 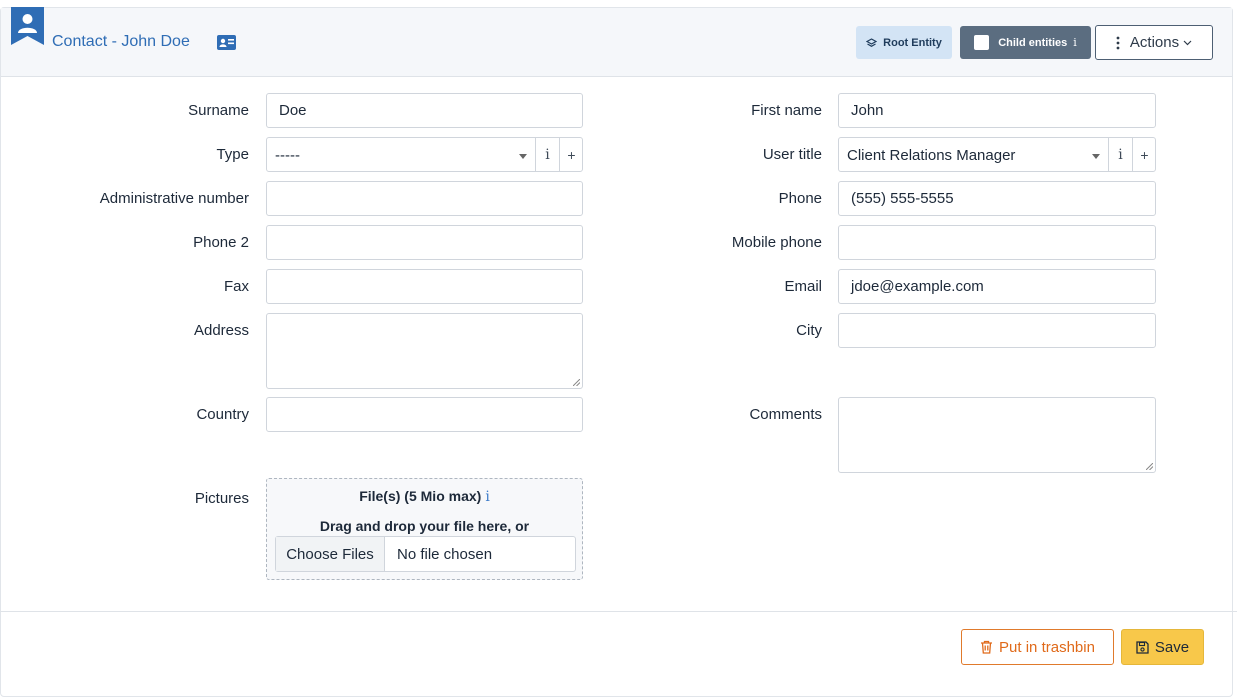 I want to click on root-entity-label: Root Entity, so click(x=912, y=42).